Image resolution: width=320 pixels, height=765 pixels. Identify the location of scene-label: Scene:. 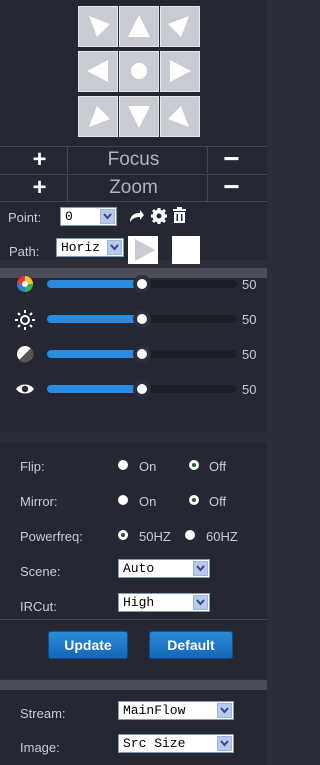
(40, 571).